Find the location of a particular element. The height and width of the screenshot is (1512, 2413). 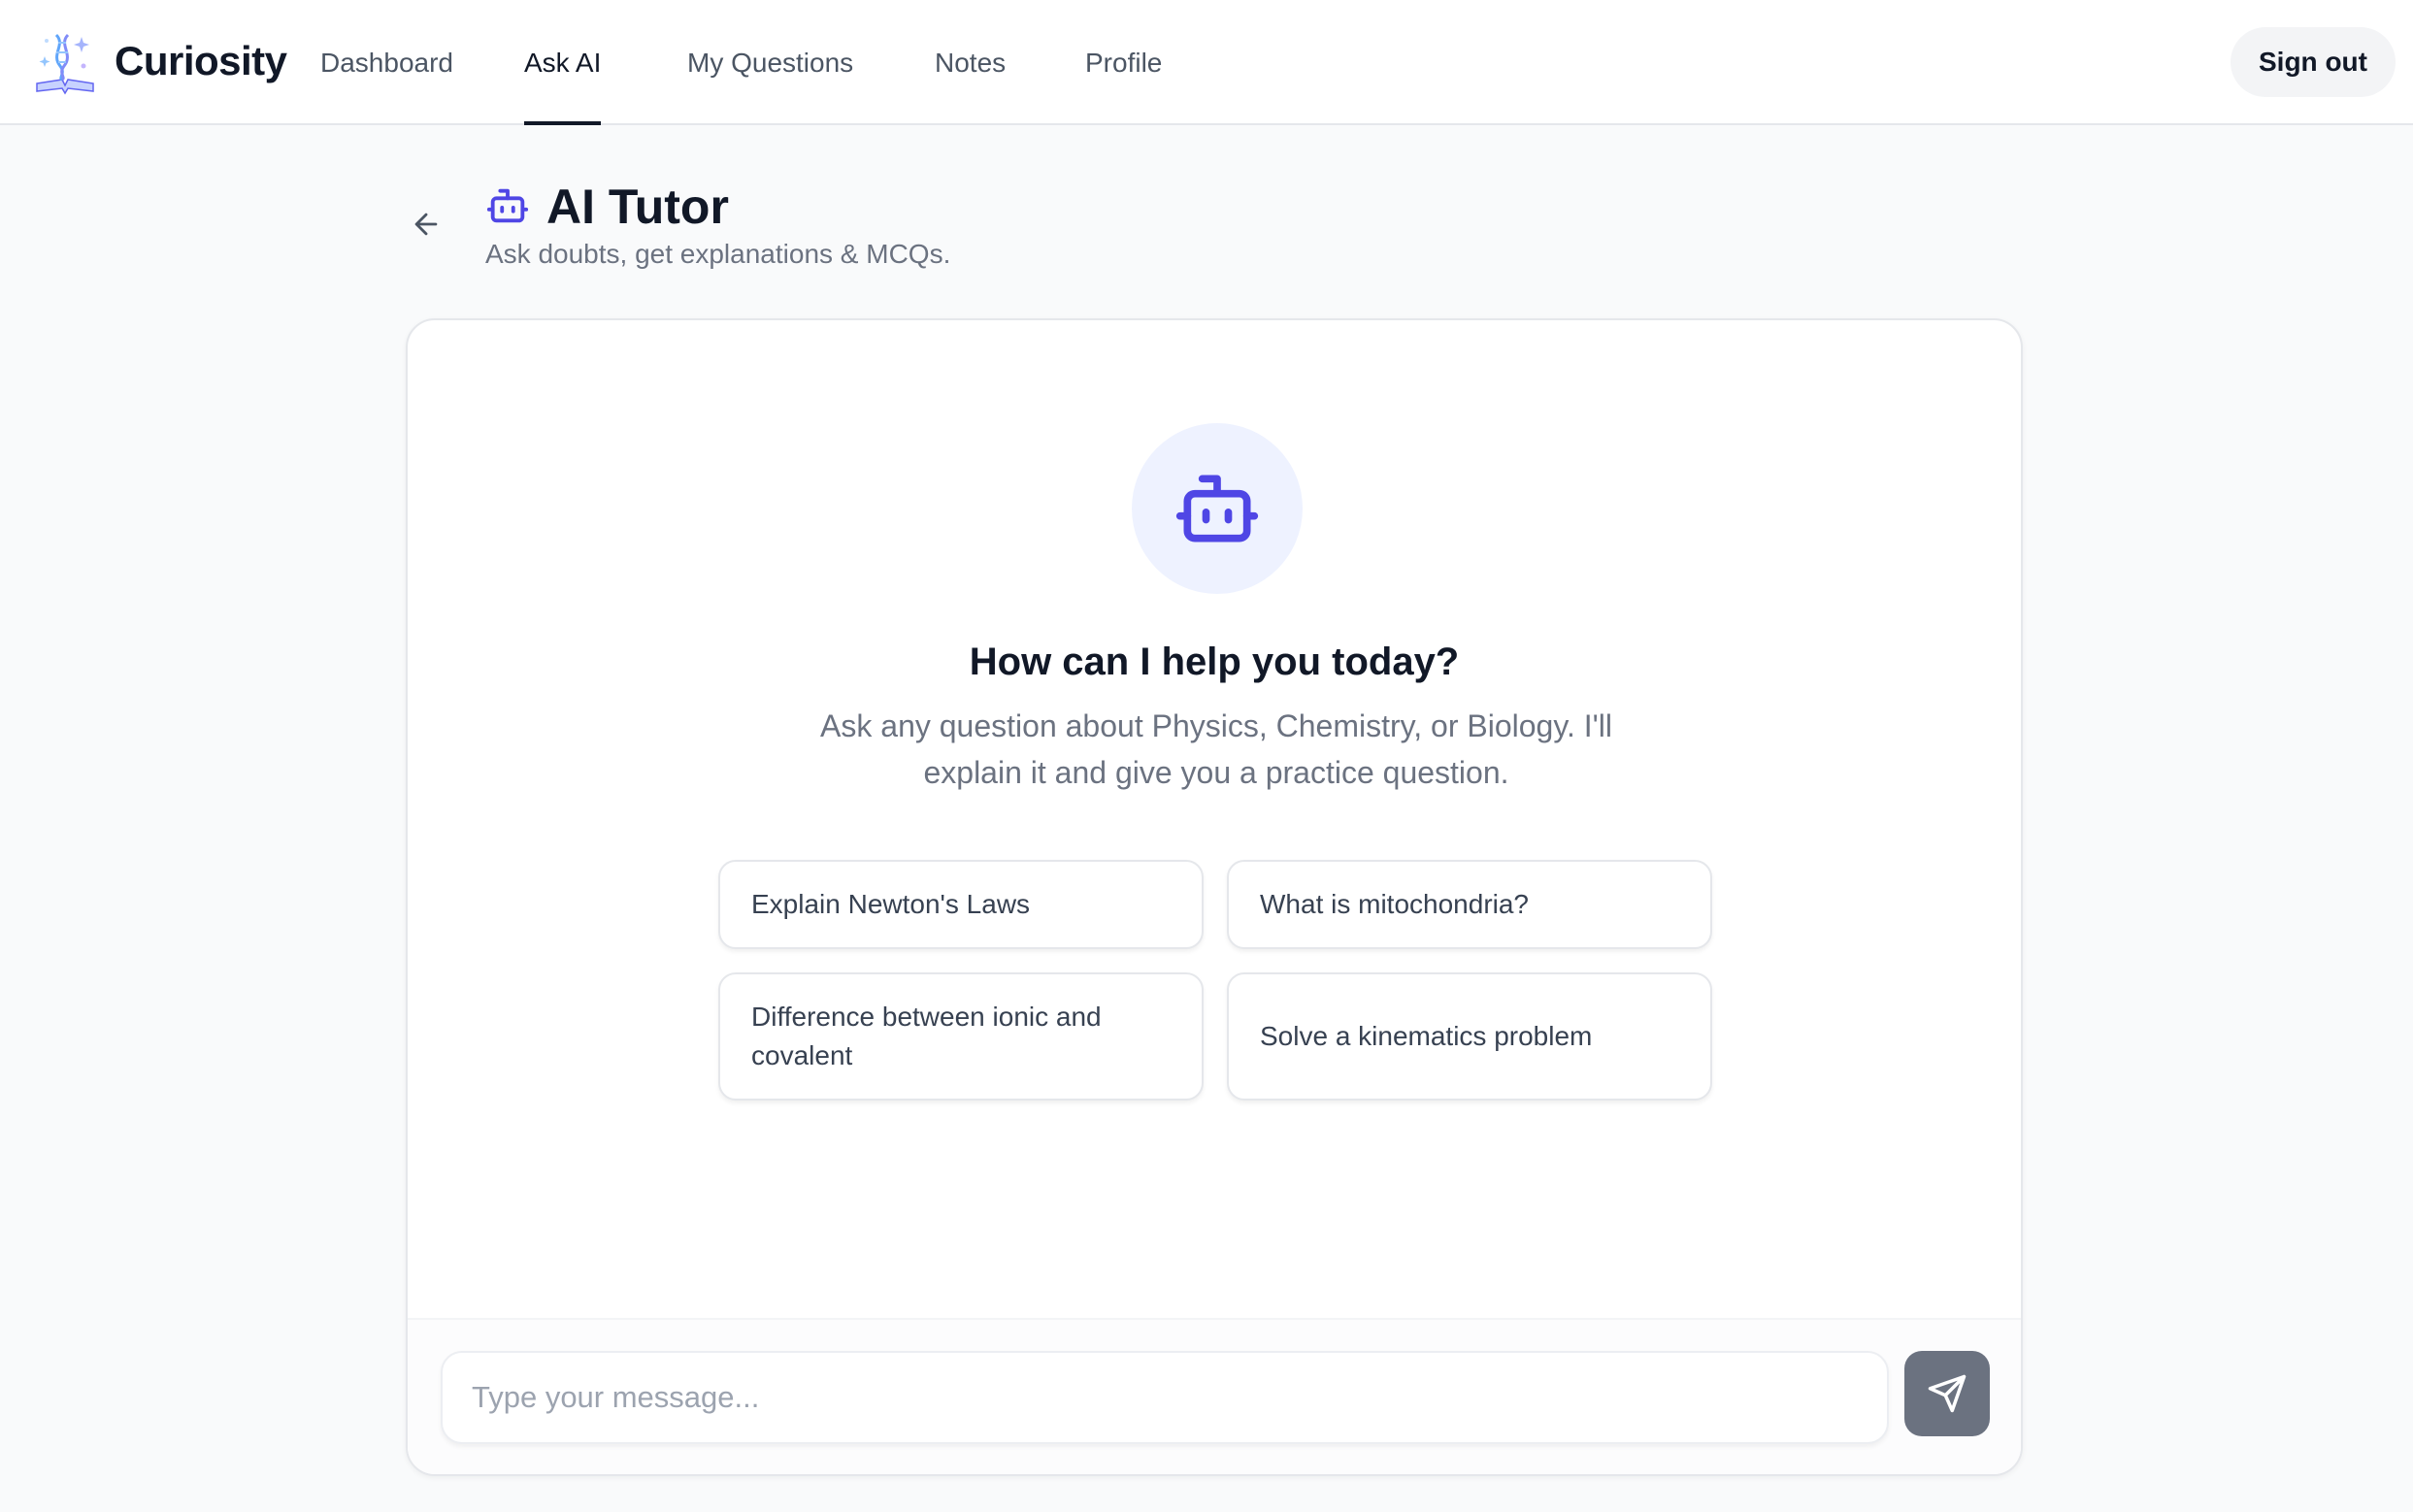

suggestion-ionic-covalent: Difference between ionic and covalent is located at coordinates (961, 1036).